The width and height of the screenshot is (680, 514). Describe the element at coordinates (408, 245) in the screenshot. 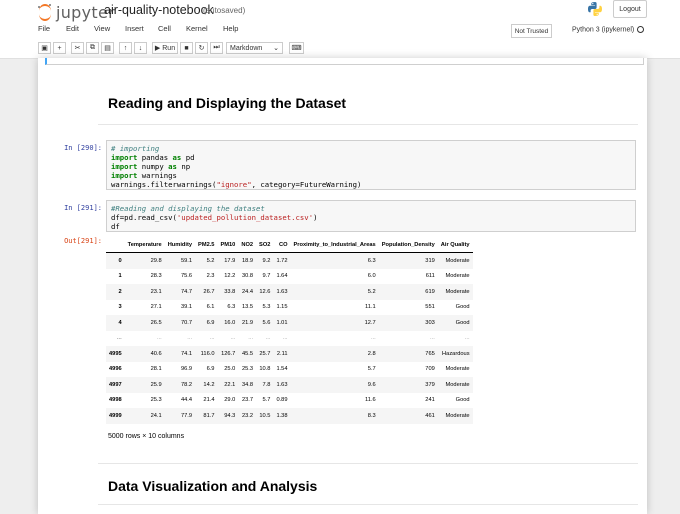

I see `column-header: Population_Density` at that location.